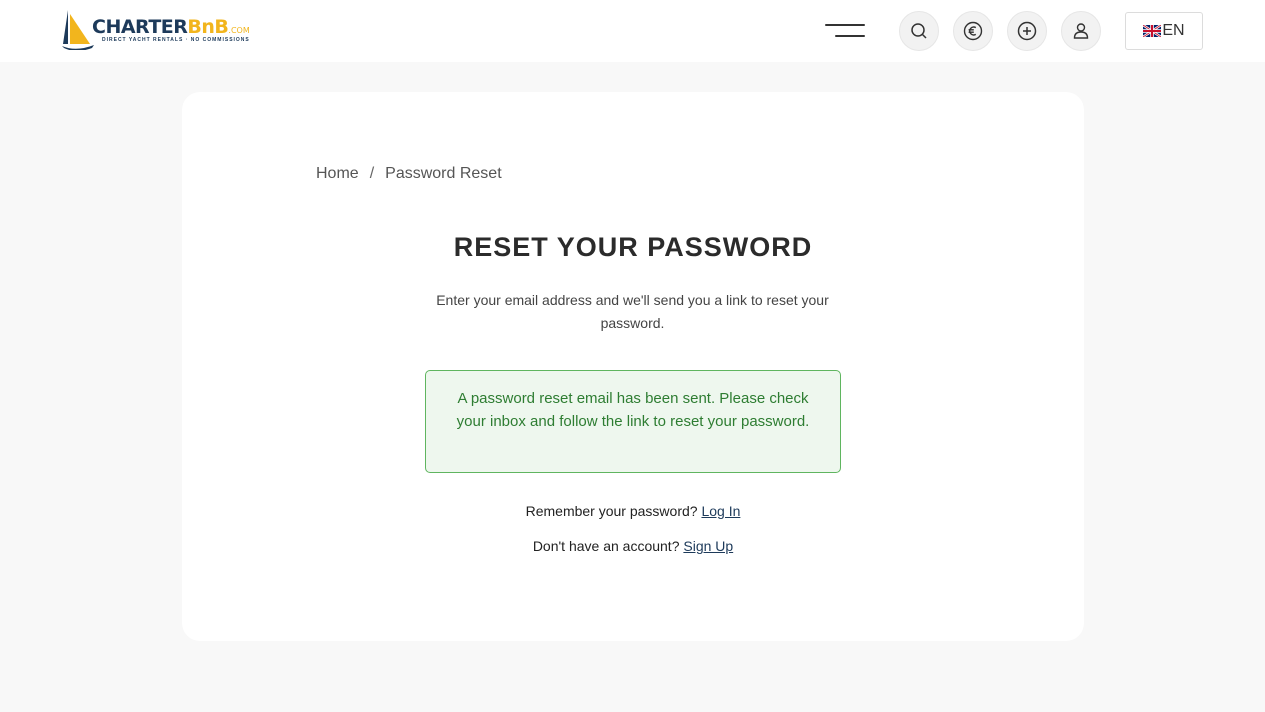  I want to click on menu-icon-line, so click(850, 36).